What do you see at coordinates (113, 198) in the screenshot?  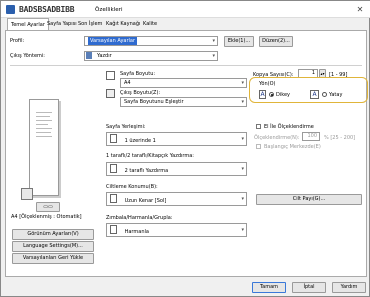 I see `binding-icon` at bounding box center [113, 198].